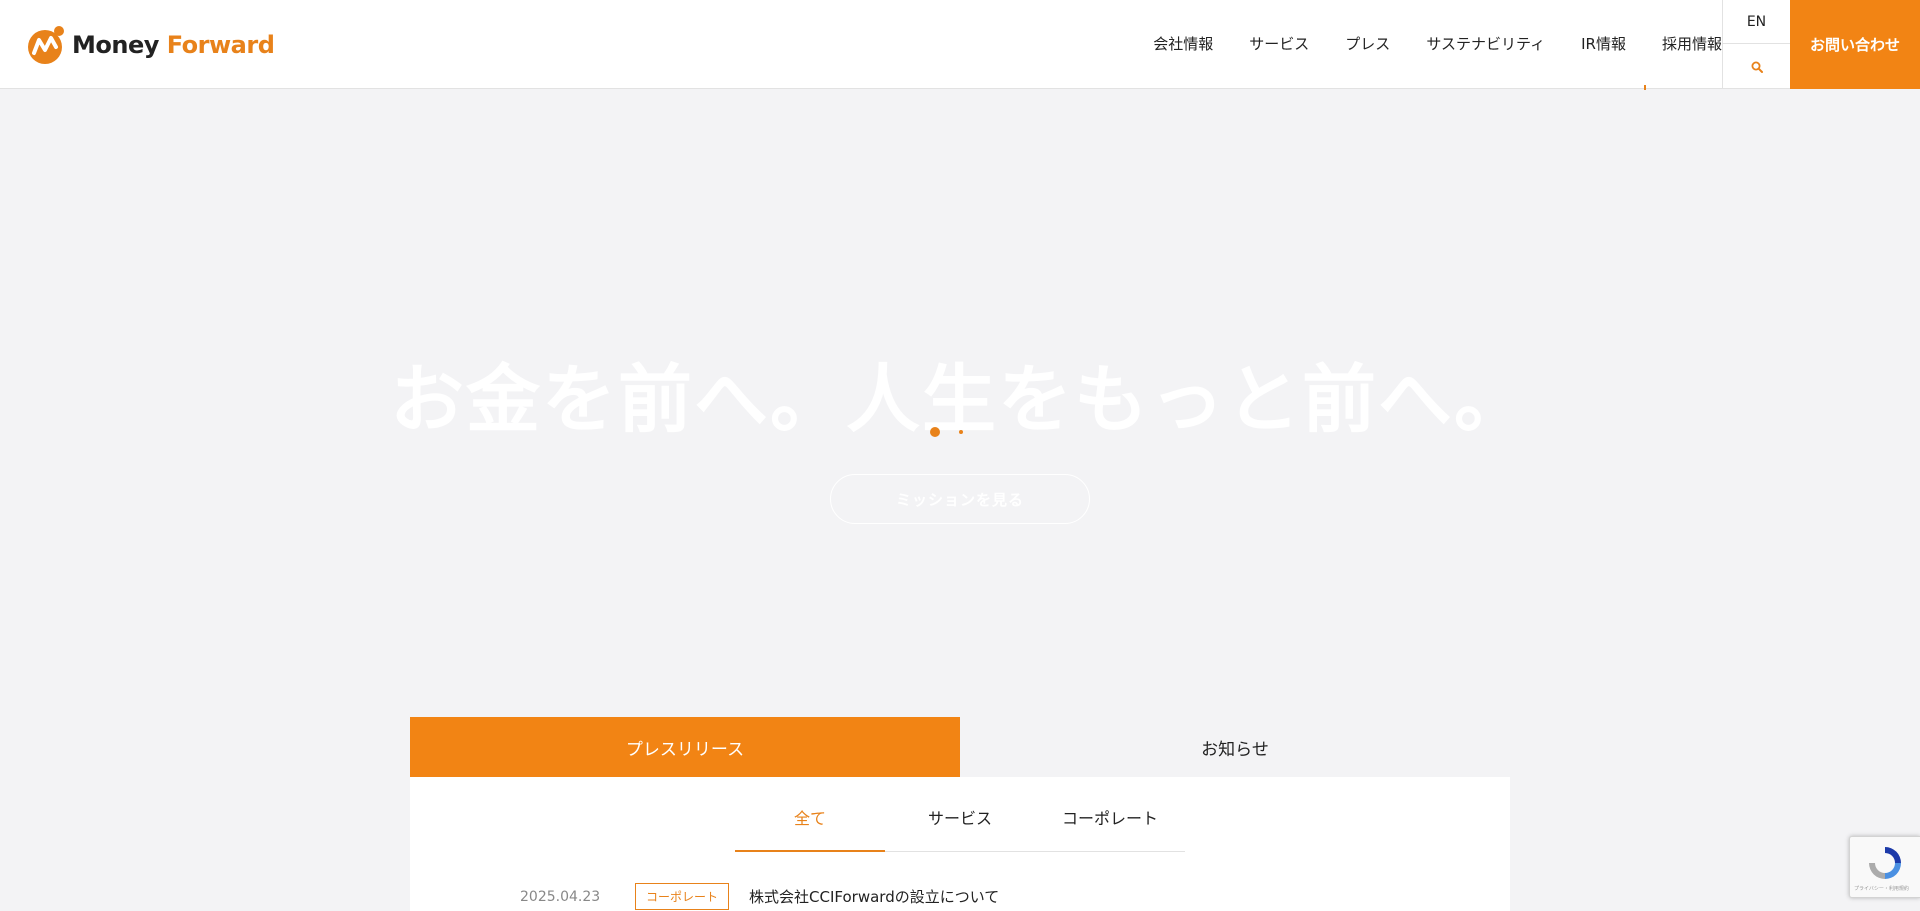  What do you see at coordinates (1183, 44) in the screenshot?
I see `nav-item-company: 会社情報` at bounding box center [1183, 44].